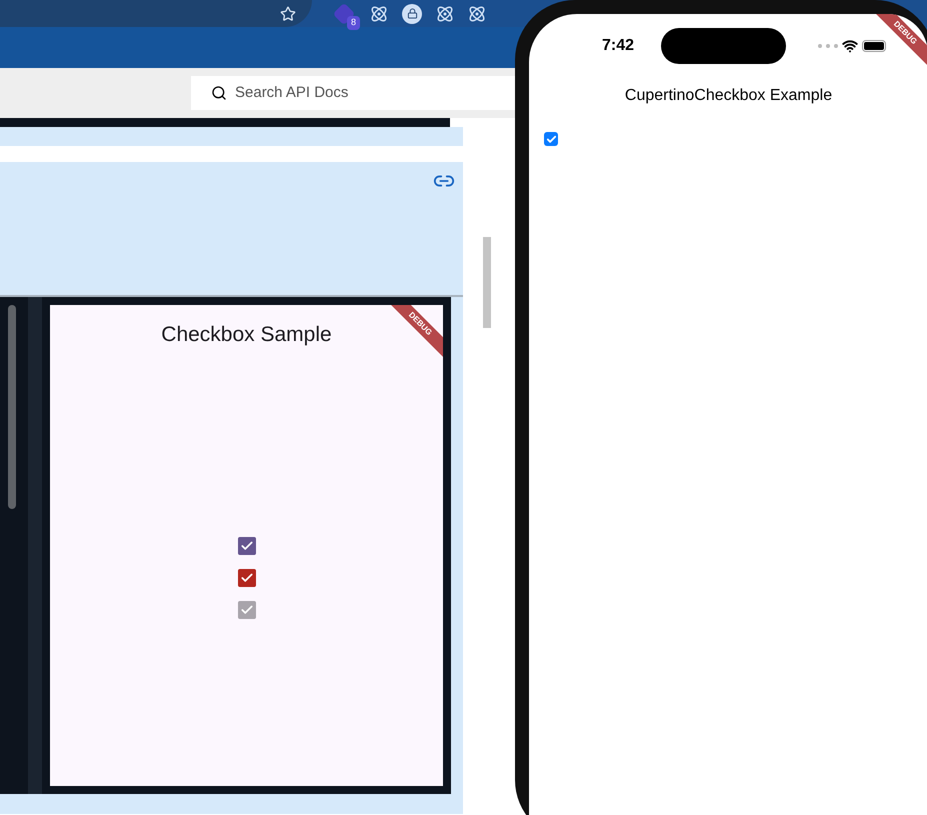  What do you see at coordinates (619, 46) in the screenshot?
I see `status-time: 7:42` at bounding box center [619, 46].